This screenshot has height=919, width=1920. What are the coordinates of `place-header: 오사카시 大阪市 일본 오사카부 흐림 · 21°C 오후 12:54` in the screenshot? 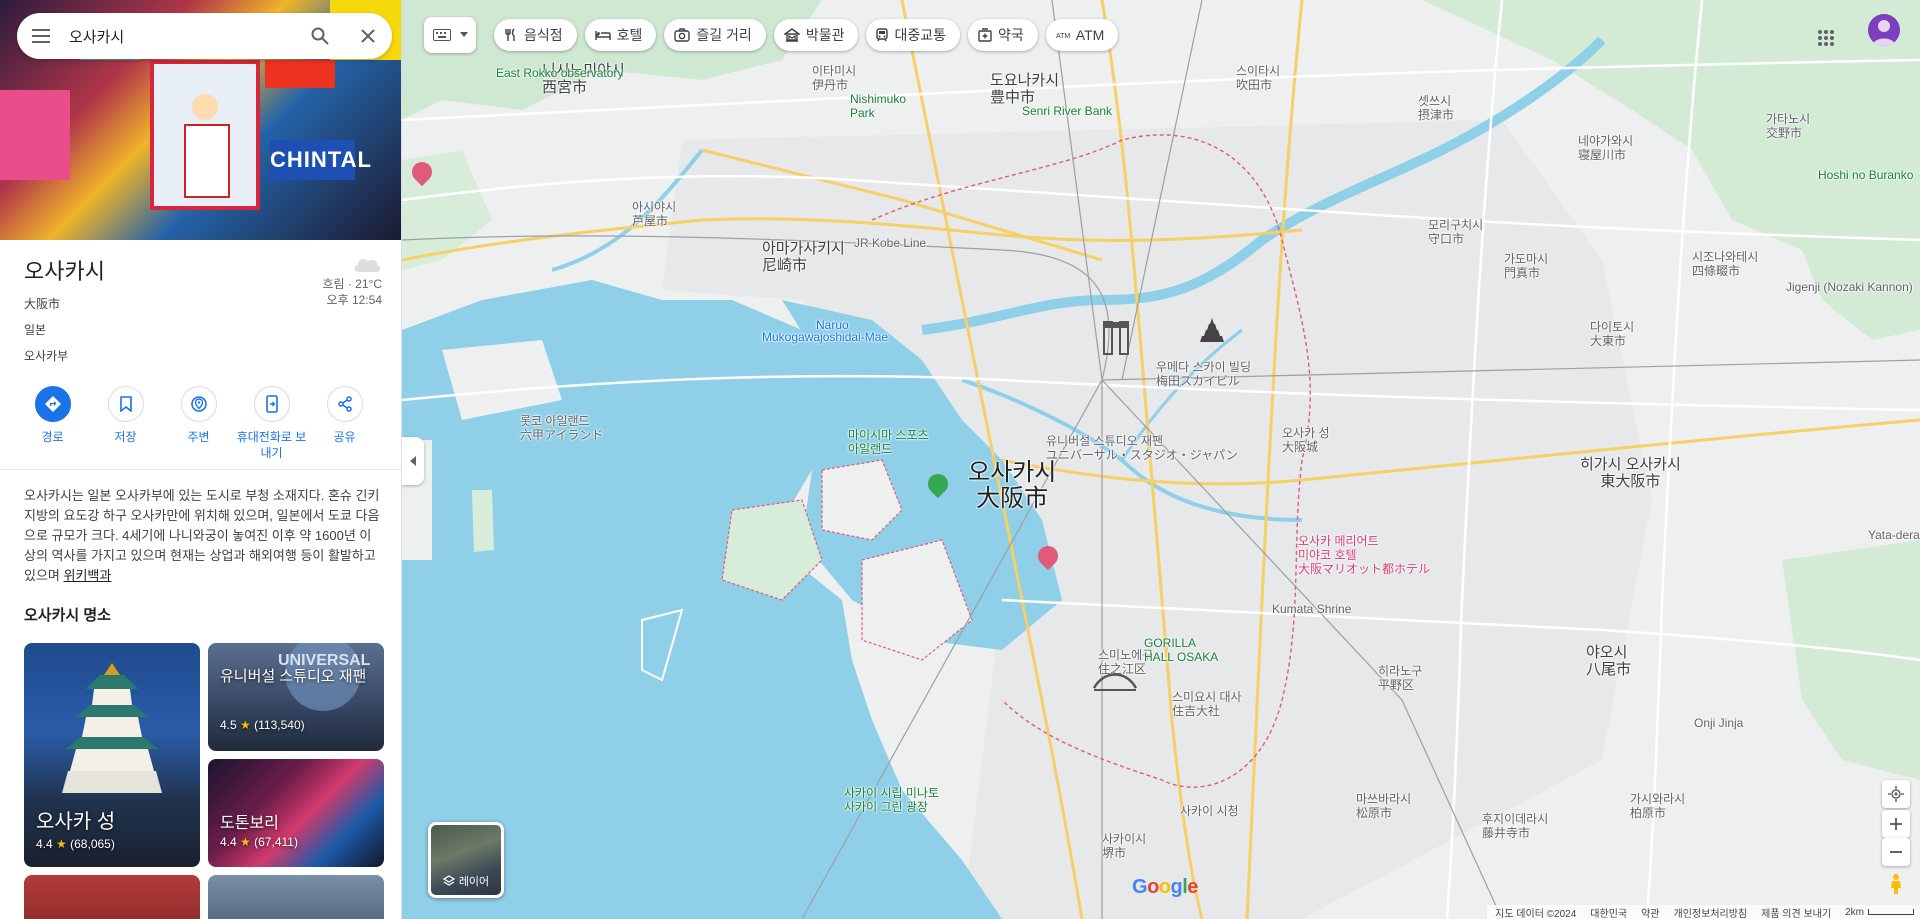 It's located at (200, 301).